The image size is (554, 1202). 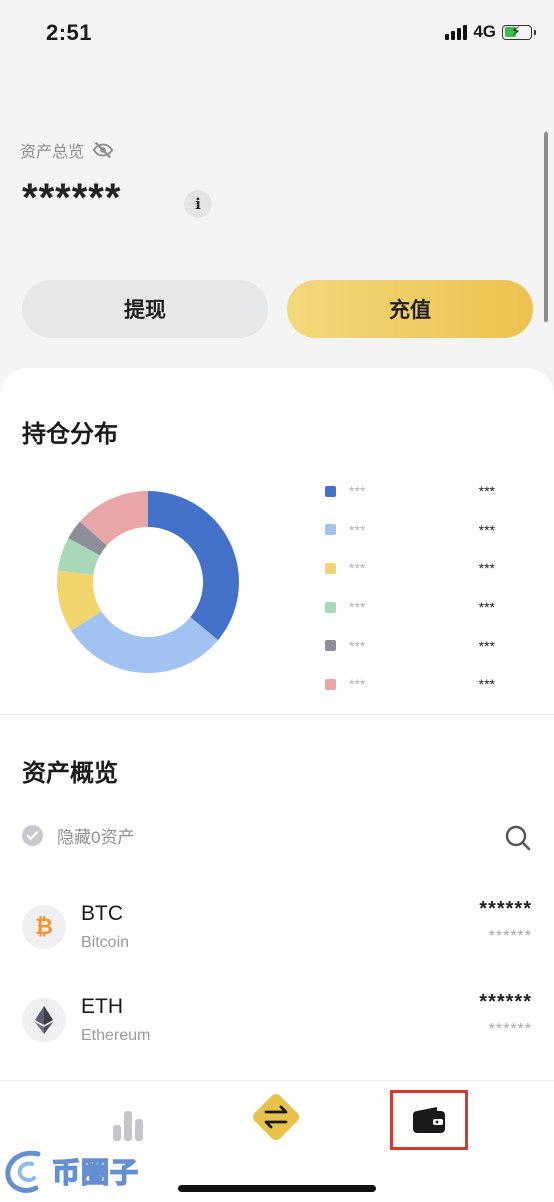 I want to click on watermark-logo: 币圈子, so click(x=70, y=1171).